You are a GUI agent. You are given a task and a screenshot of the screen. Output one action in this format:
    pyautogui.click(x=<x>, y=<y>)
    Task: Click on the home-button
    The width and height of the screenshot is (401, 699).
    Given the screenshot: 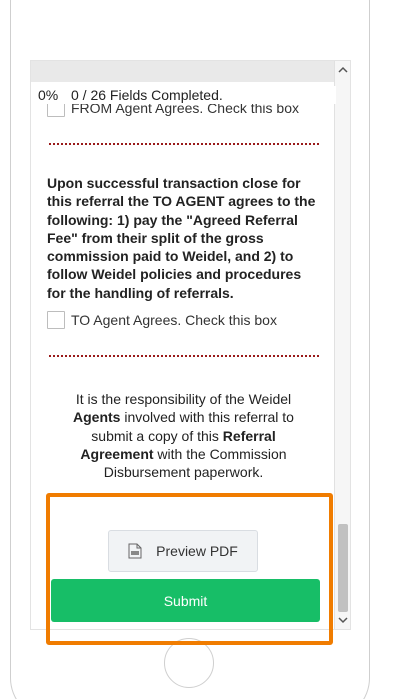 What is the action you would take?
    pyautogui.click(x=189, y=663)
    